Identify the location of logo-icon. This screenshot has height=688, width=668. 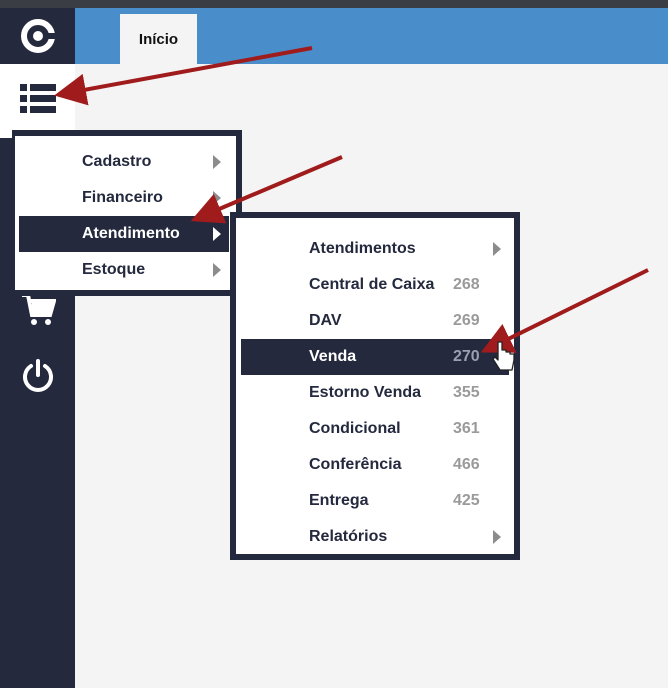
(37, 36).